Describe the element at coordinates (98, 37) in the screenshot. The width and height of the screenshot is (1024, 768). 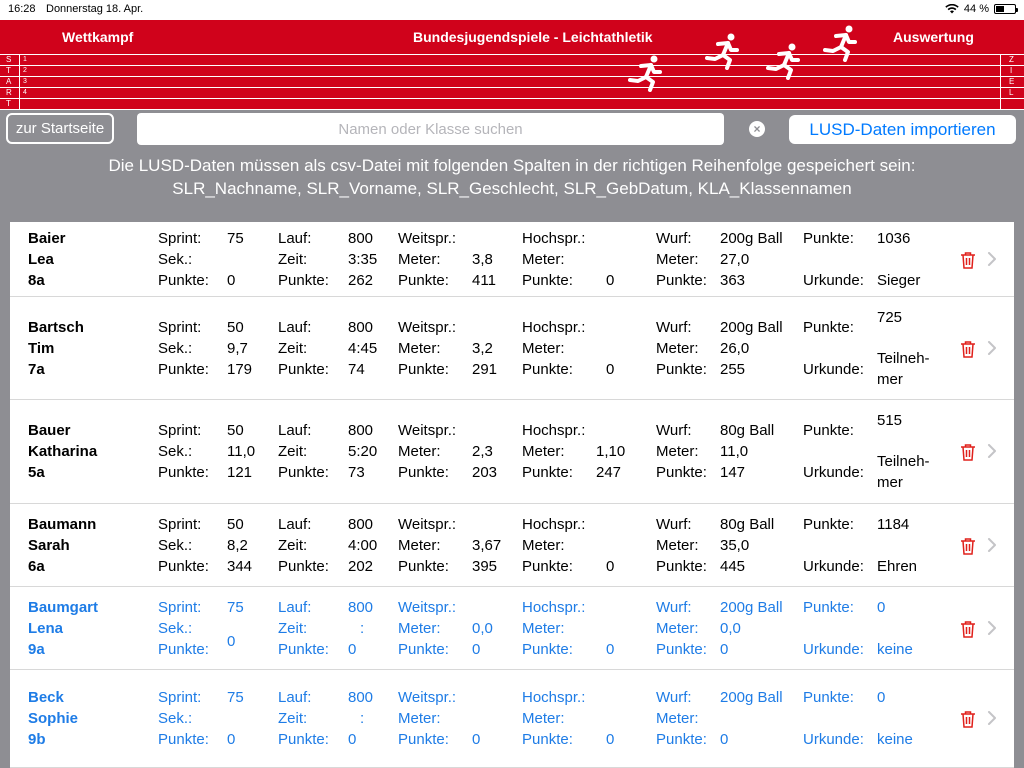
I see `header-title-left: Wettkampf` at that location.